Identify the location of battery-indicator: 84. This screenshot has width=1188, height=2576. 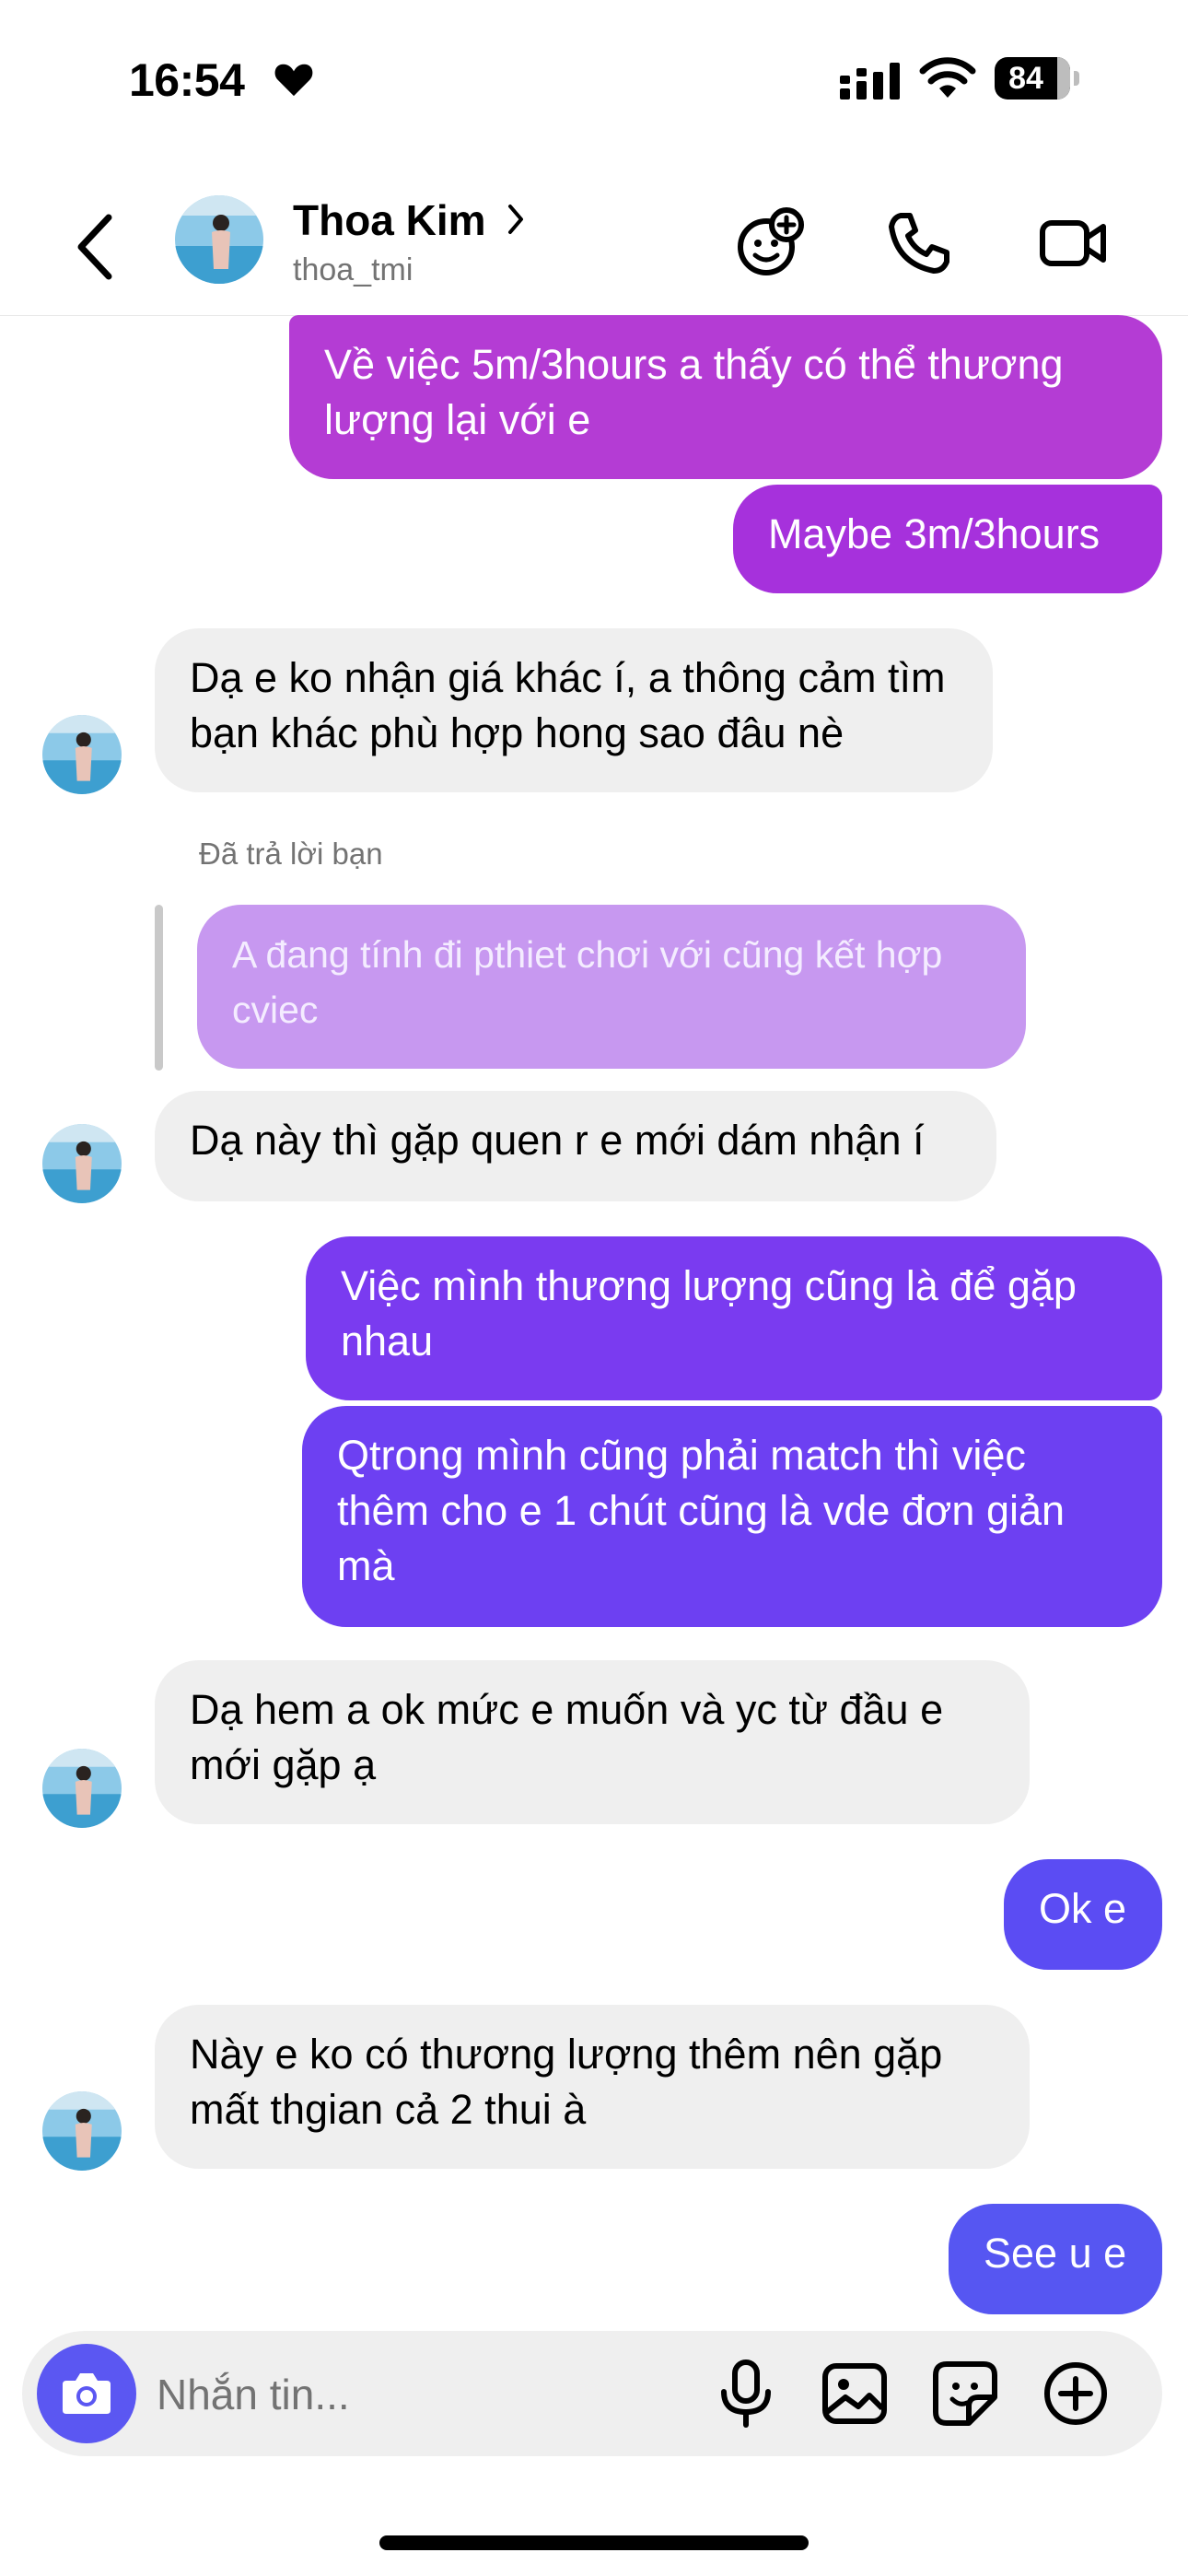
(1037, 78).